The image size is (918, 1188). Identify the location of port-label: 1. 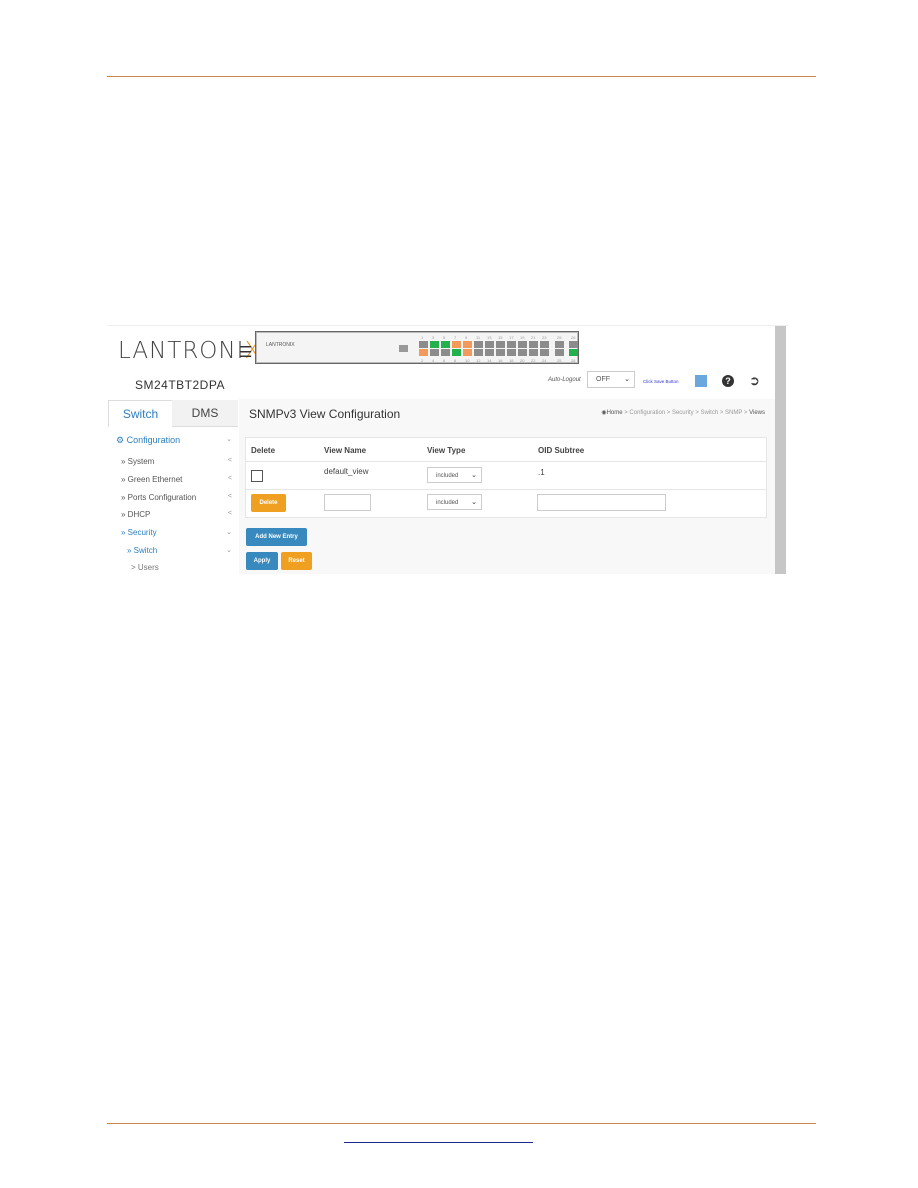
(422, 337).